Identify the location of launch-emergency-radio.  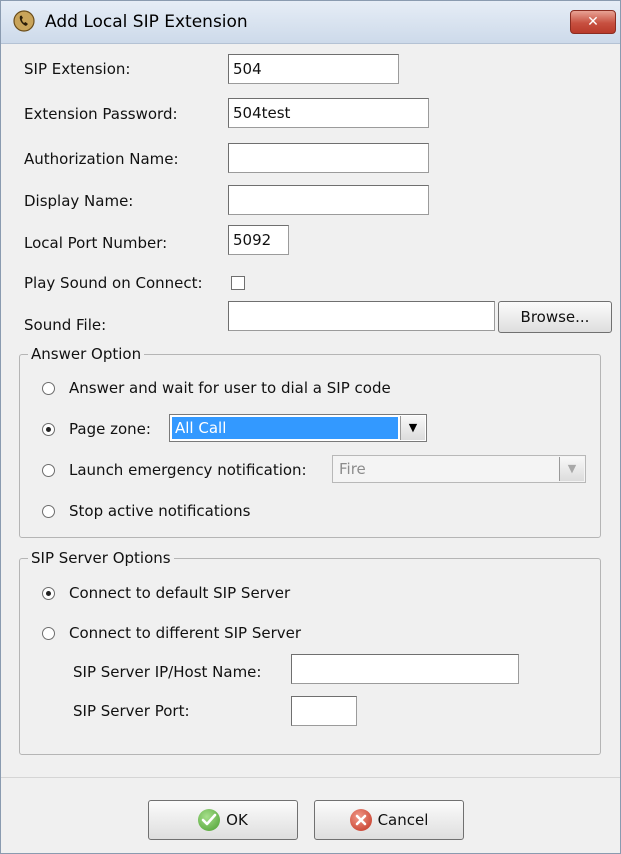
(48, 470).